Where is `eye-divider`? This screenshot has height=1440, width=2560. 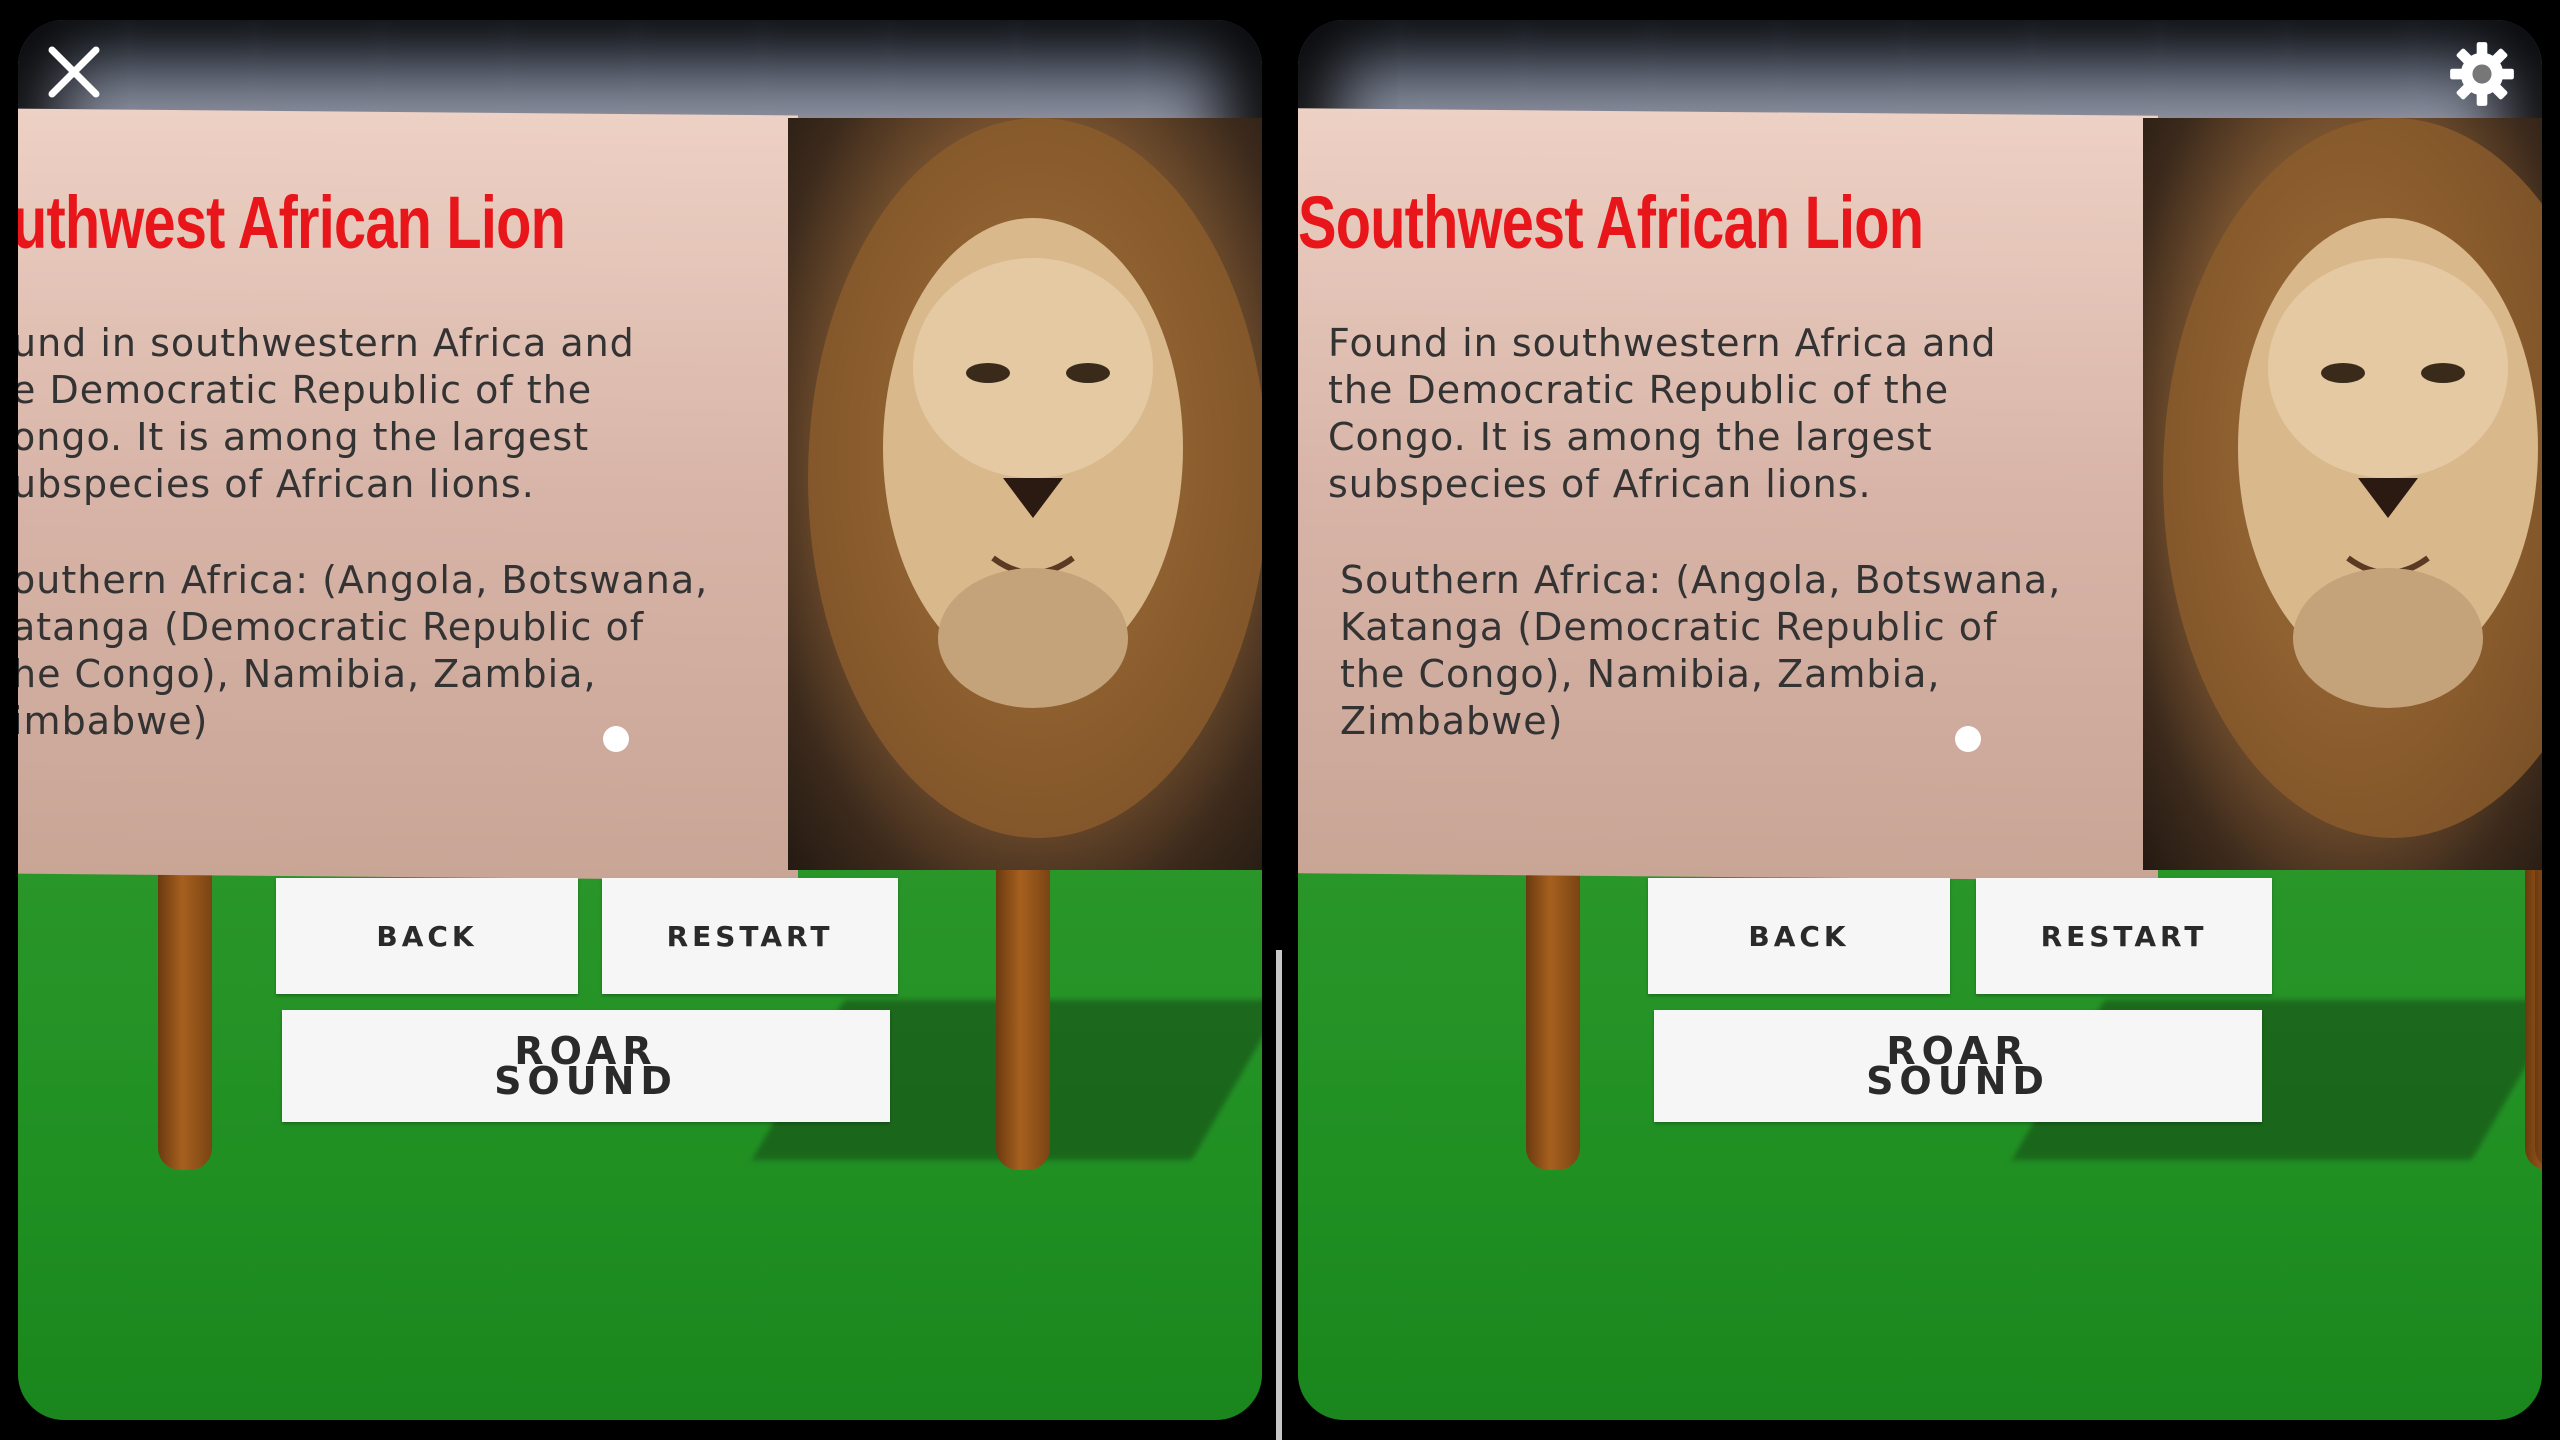
eye-divider is located at coordinates (1279, 1195).